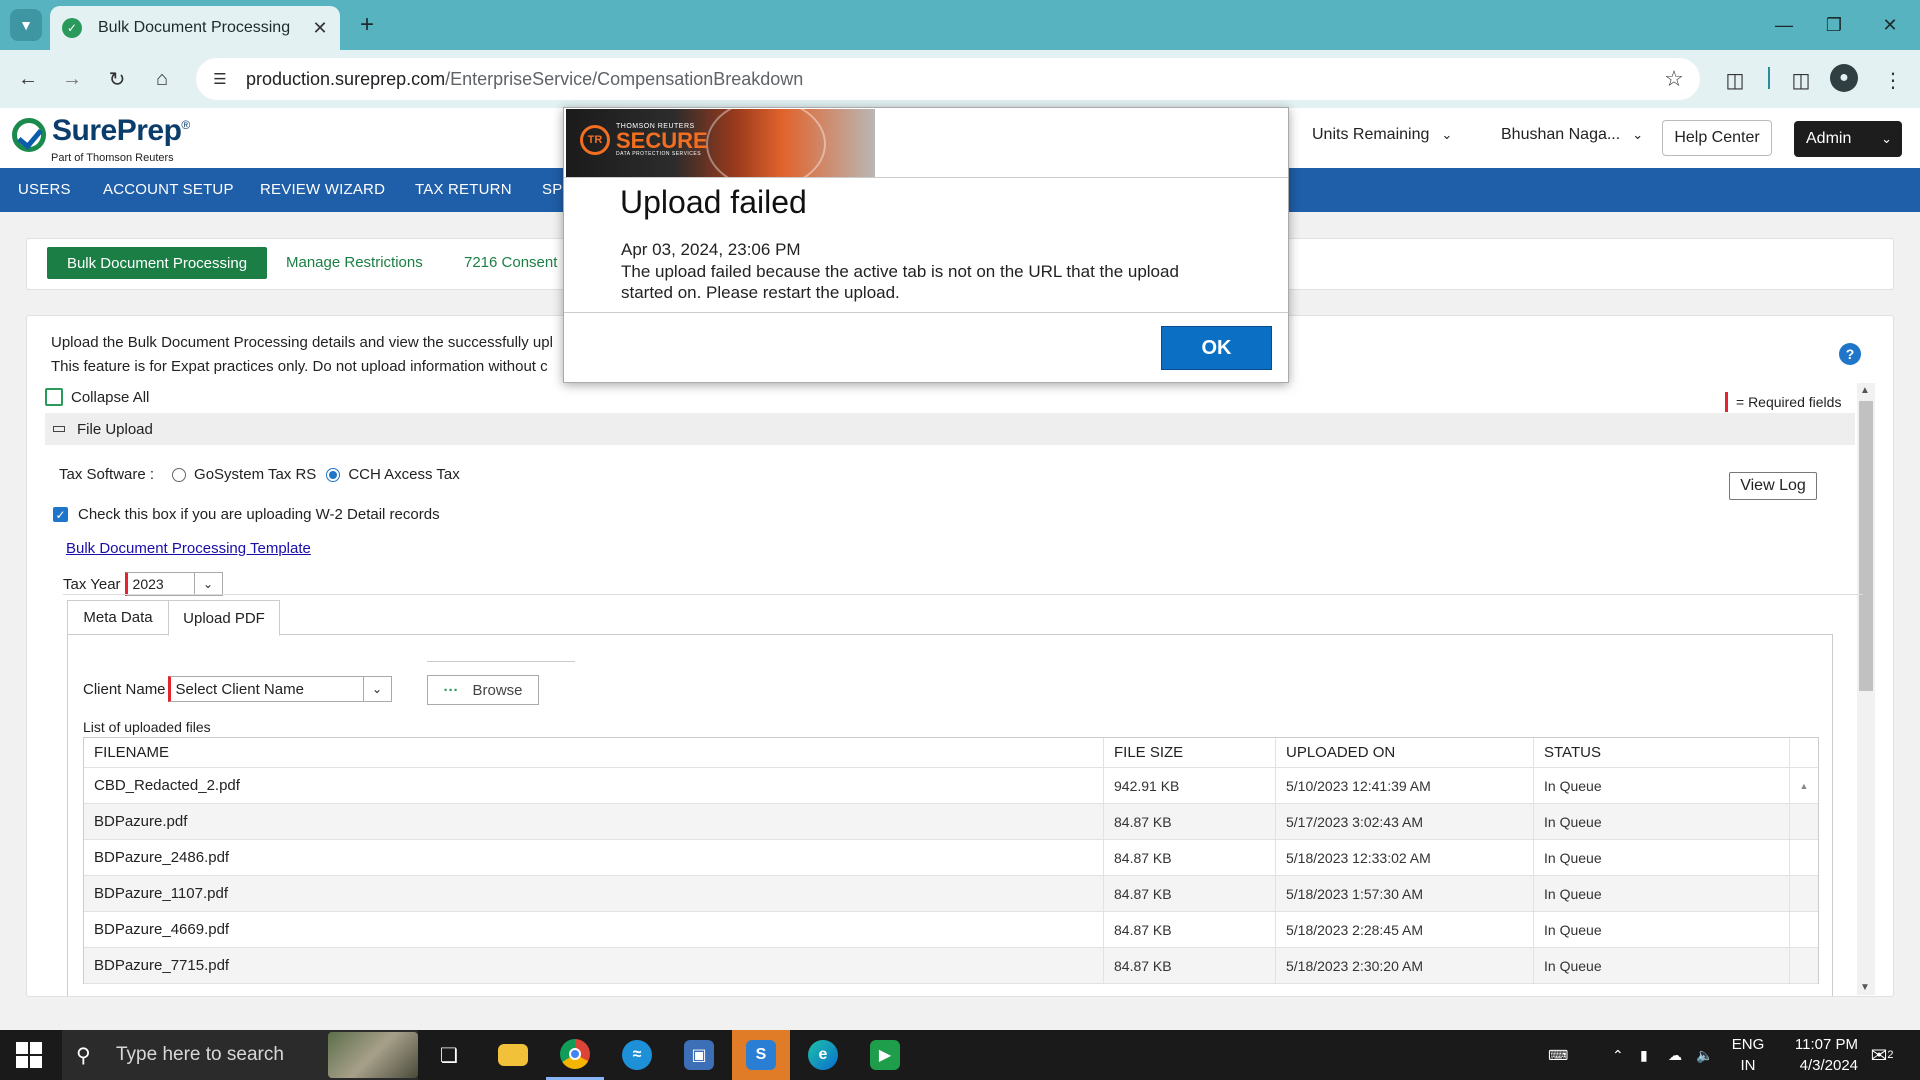 This screenshot has width=1920, height=1080. I want to click on windows-start-icon, so click(29, 1055).